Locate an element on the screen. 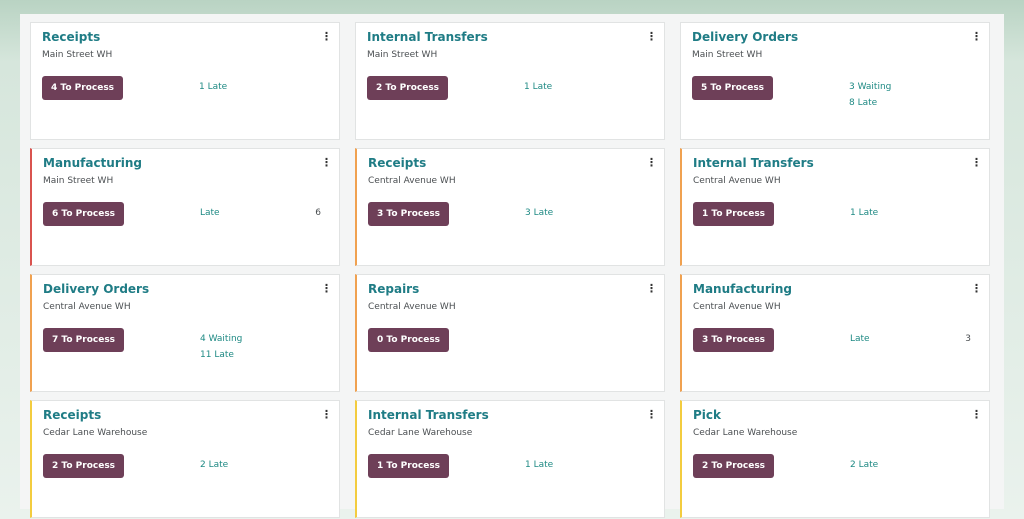 This screenshot has height=519, width=1024. to-process-button: 5 To Process is located at coordinates (733, 88).